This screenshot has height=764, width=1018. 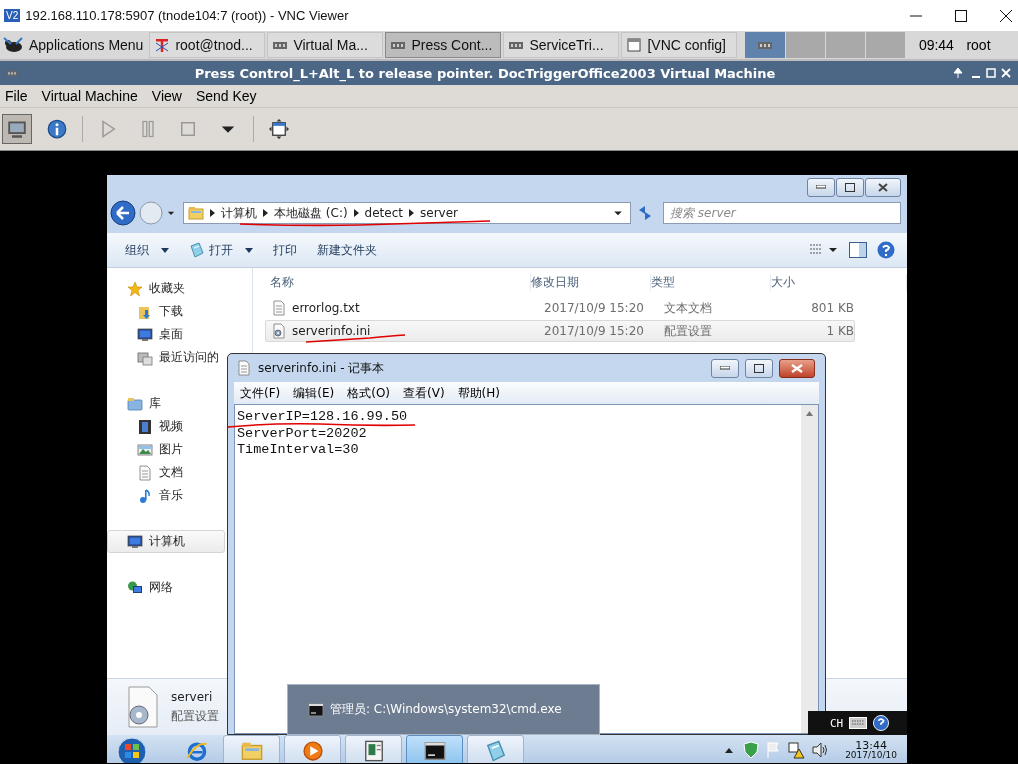 What do you see at coordinates (239, 213) in the screenshot?
I see `breadcrumb-item: 计算机` at bounding box center [239, 213].